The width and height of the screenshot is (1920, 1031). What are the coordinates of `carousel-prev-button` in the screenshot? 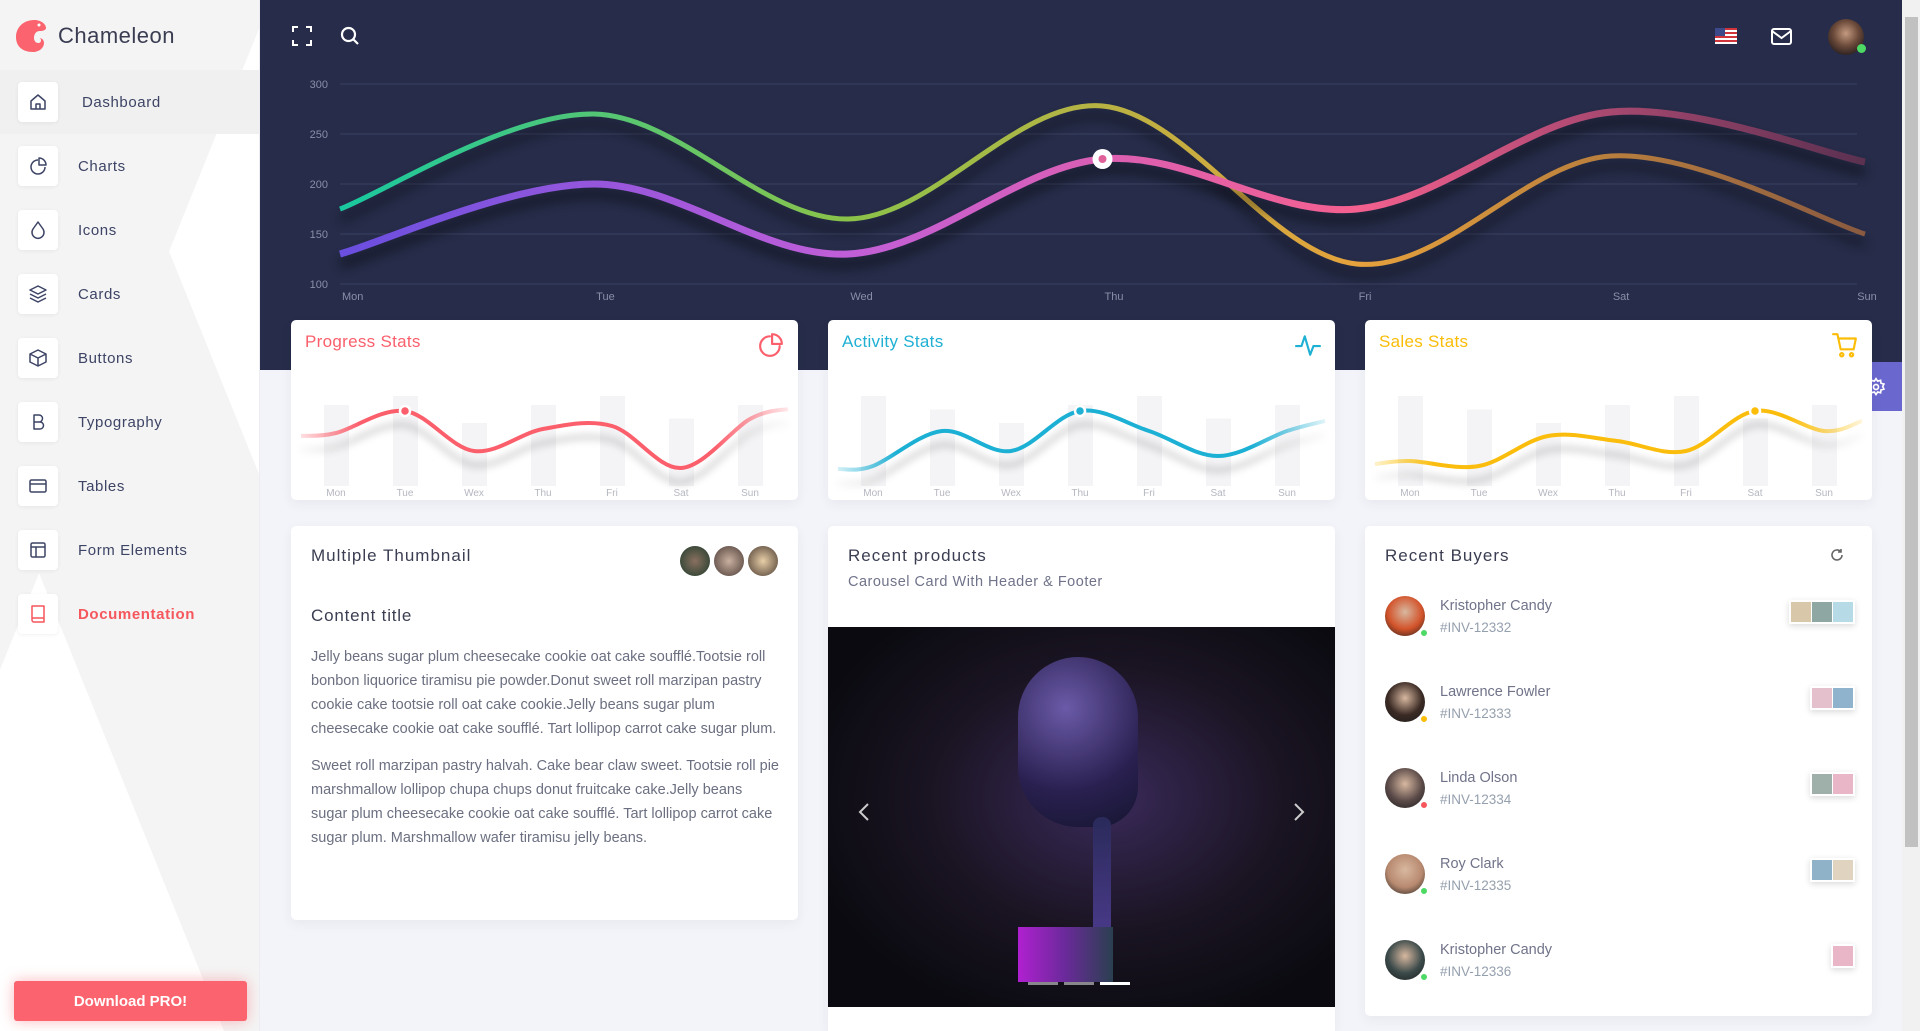 It's located at (864, 814).